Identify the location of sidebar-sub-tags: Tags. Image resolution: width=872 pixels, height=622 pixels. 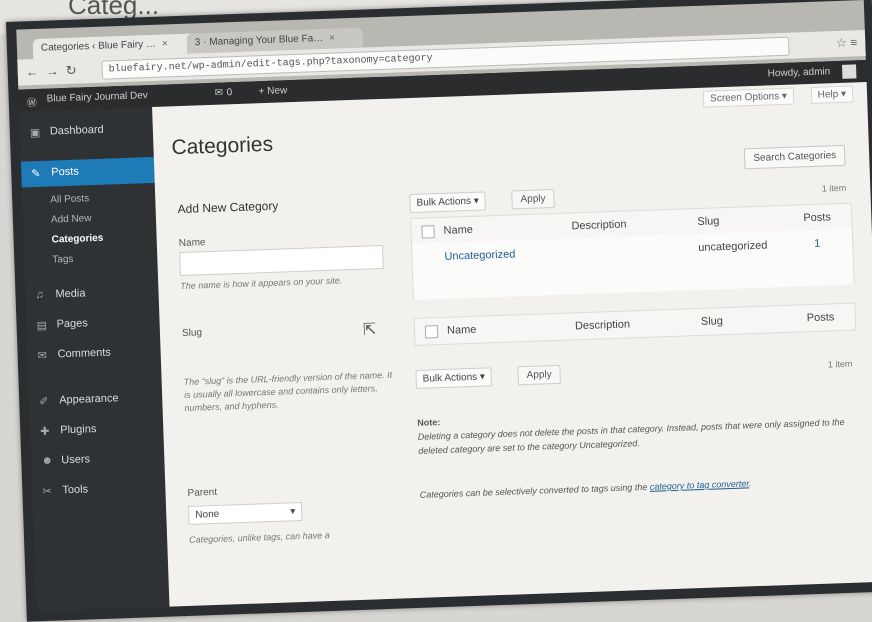
(62, 260).